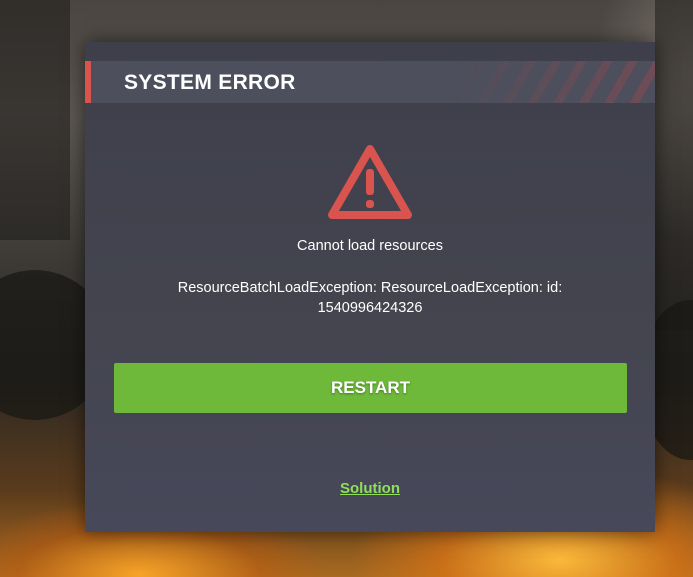 Image resolution: width=693 pixels, height=577 pixels. What do you see at coordinates (88, 82) in the screenshot?
I see `header-accent-bar` at bounding box center [88, 82].